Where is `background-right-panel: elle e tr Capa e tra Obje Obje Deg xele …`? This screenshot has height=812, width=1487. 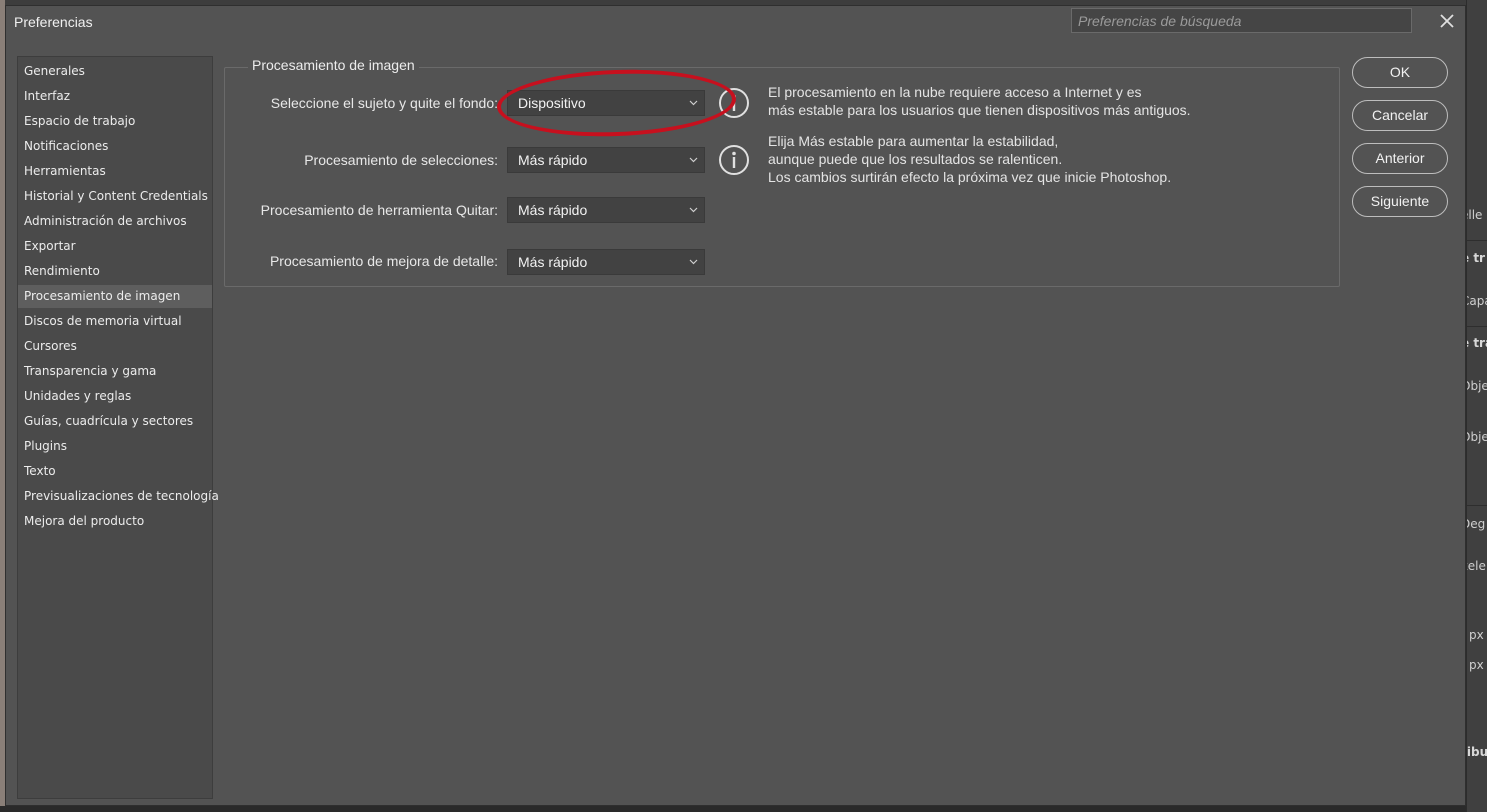 background-right-panel: elle e tr Capa e tra Obje Obje Deg xele … is located at coordinates (1476, 406).